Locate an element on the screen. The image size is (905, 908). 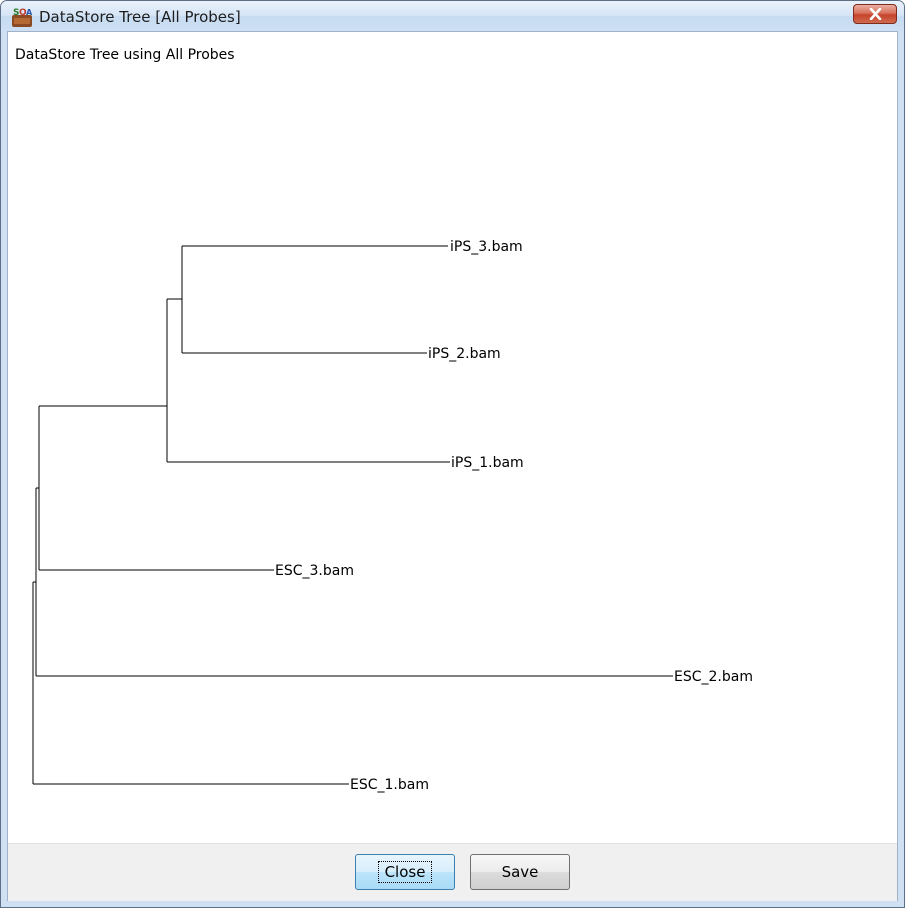
close-button-label: Close is located at coordinates (405, 872).